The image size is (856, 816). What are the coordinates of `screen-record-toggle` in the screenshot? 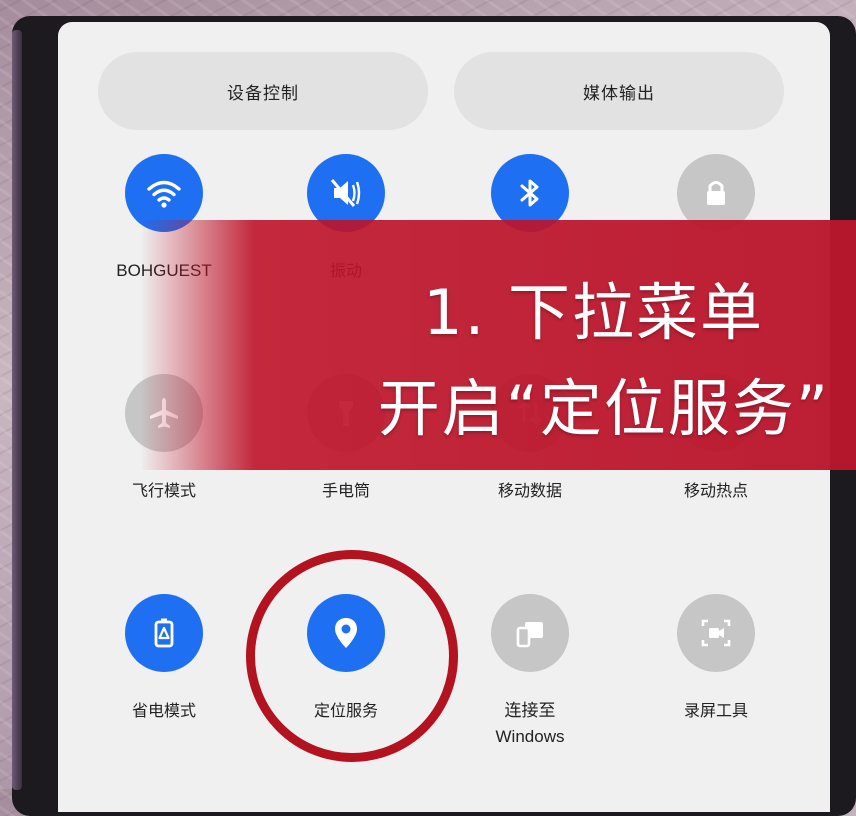 It's located at (716, 633).